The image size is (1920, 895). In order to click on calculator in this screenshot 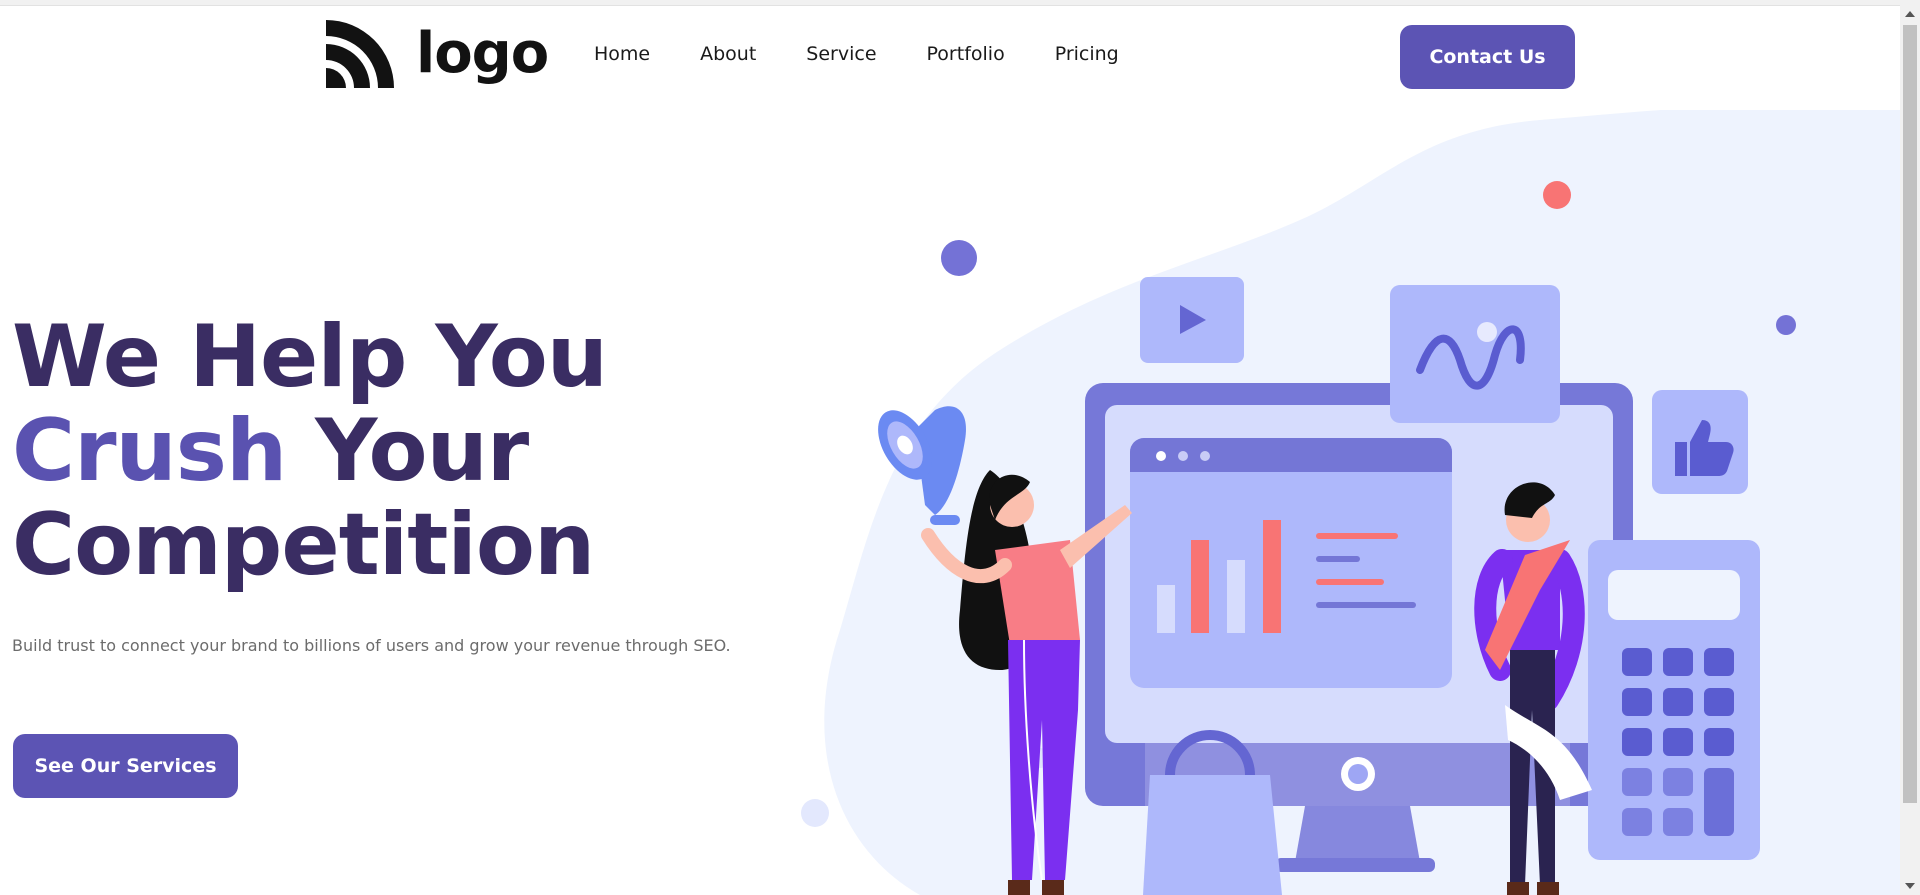, I will do `click(1674, 700)`.